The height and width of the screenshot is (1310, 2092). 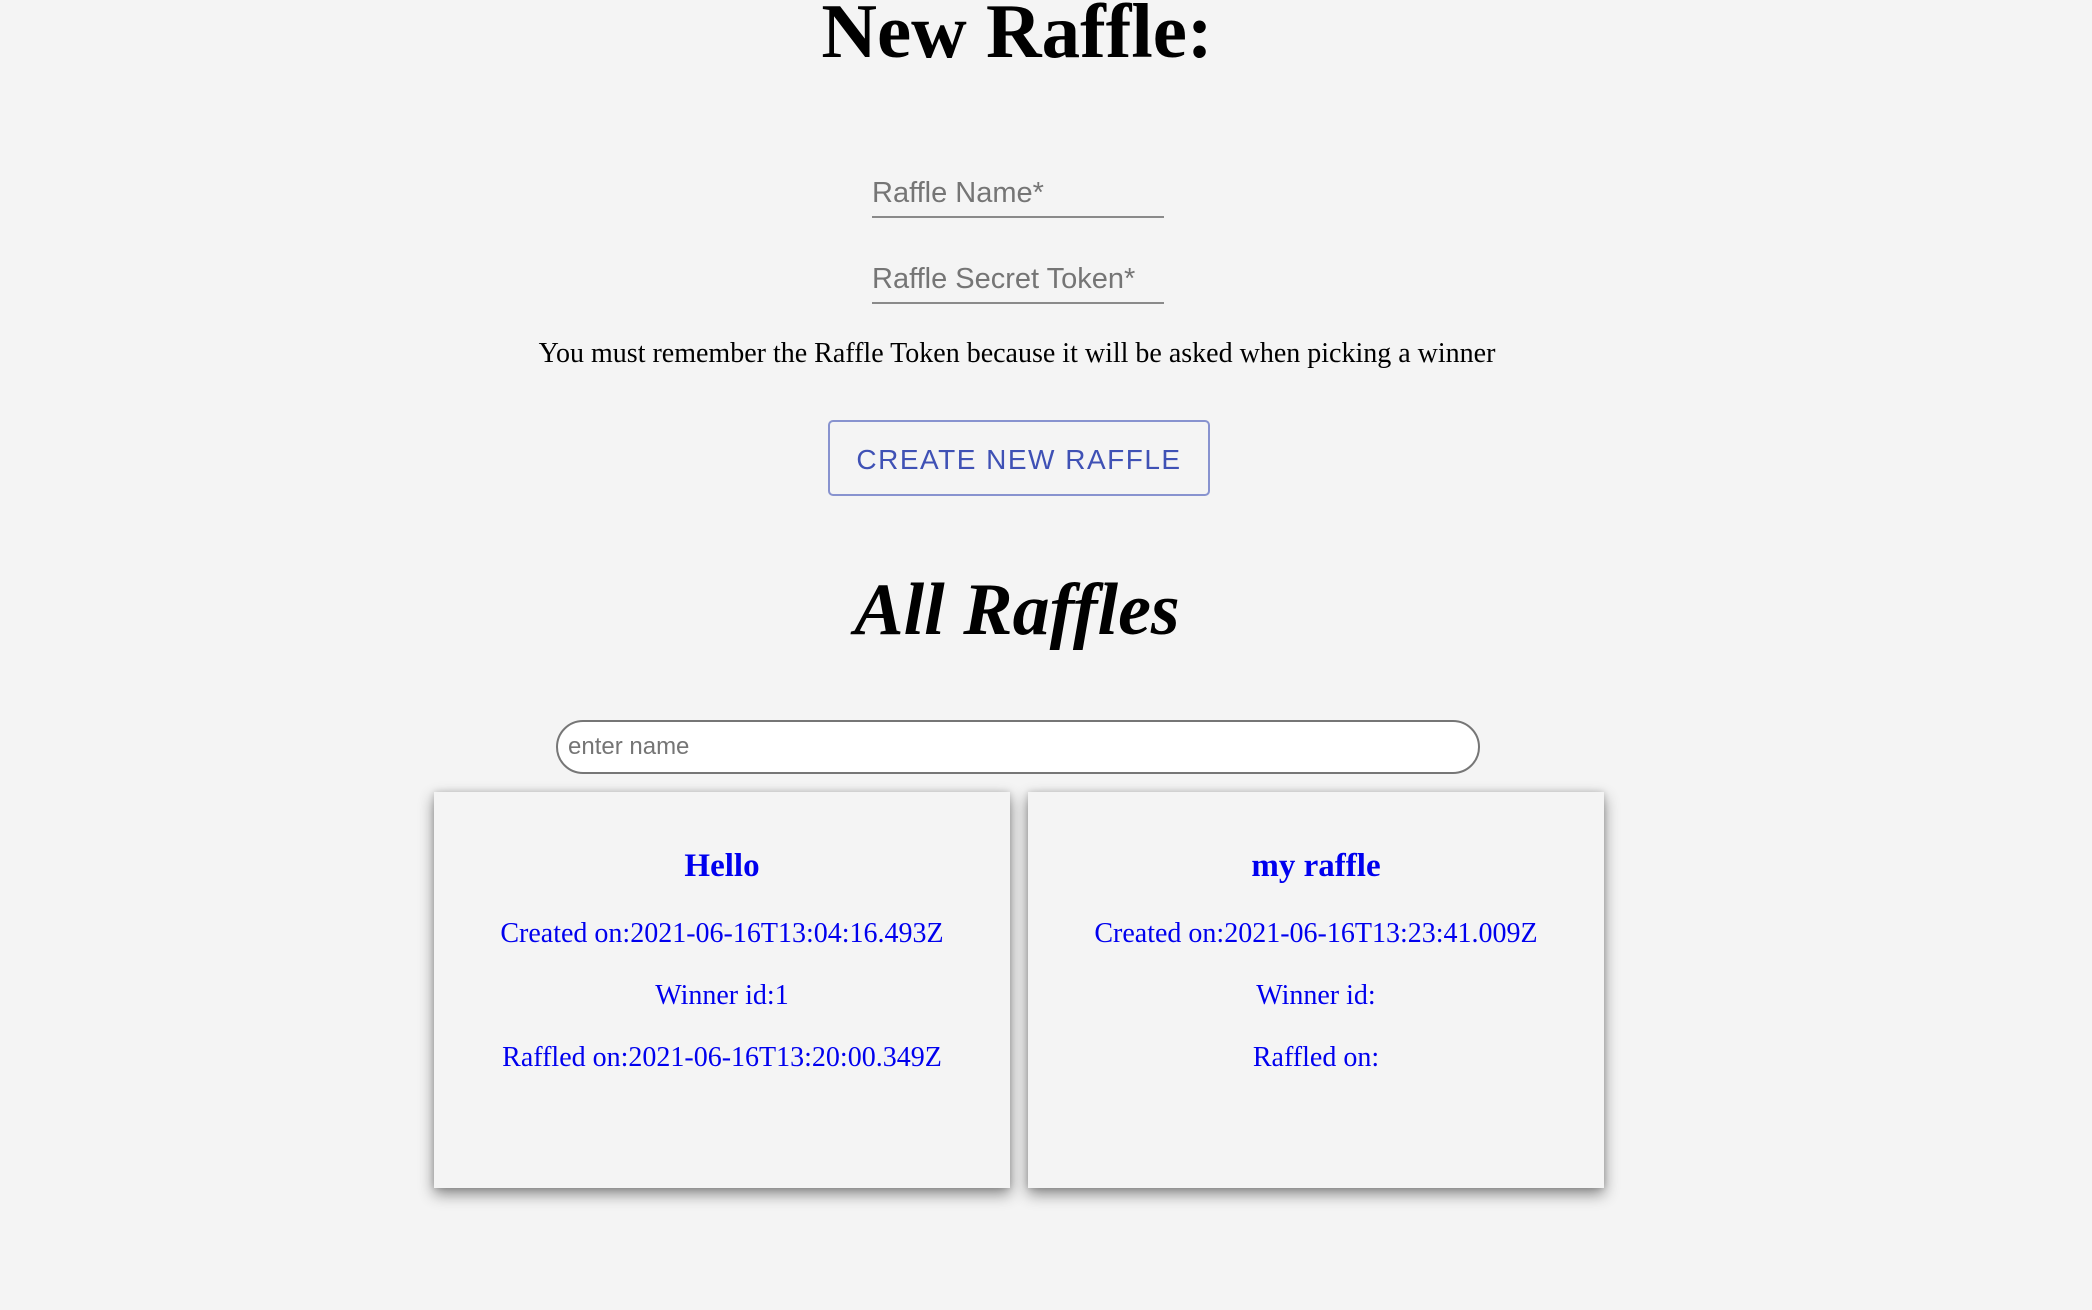 I want to click on raffle-token-field, so click(x=1018, y=280).